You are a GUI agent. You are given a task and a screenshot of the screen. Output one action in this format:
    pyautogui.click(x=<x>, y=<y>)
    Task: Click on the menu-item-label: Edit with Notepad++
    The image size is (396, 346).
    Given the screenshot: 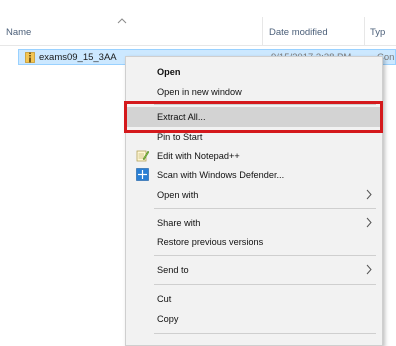 What is the action you would take?
    pyautogui.click(x=198, y=156)
    